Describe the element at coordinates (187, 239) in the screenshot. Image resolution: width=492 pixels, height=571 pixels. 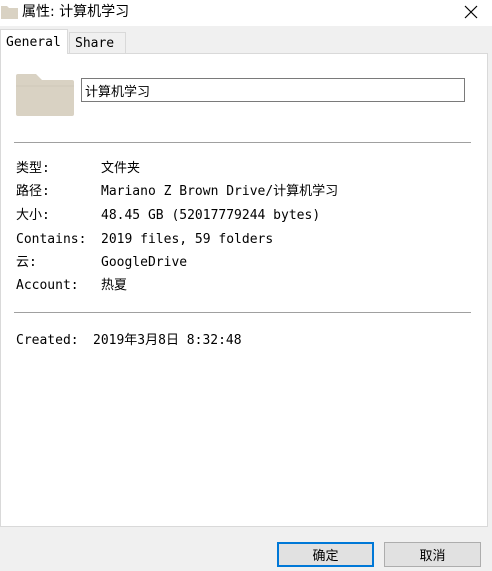
I see `property-value: 2019 files, 59 folders` at that location.